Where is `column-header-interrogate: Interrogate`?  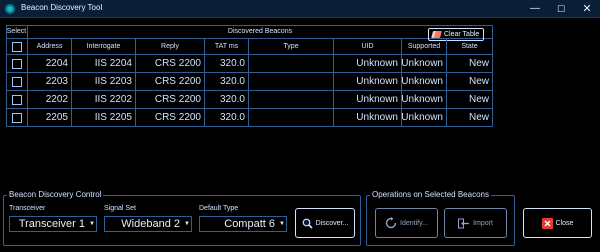
column-header-interrogate: Interrogate is located at coordinates (104, 47).